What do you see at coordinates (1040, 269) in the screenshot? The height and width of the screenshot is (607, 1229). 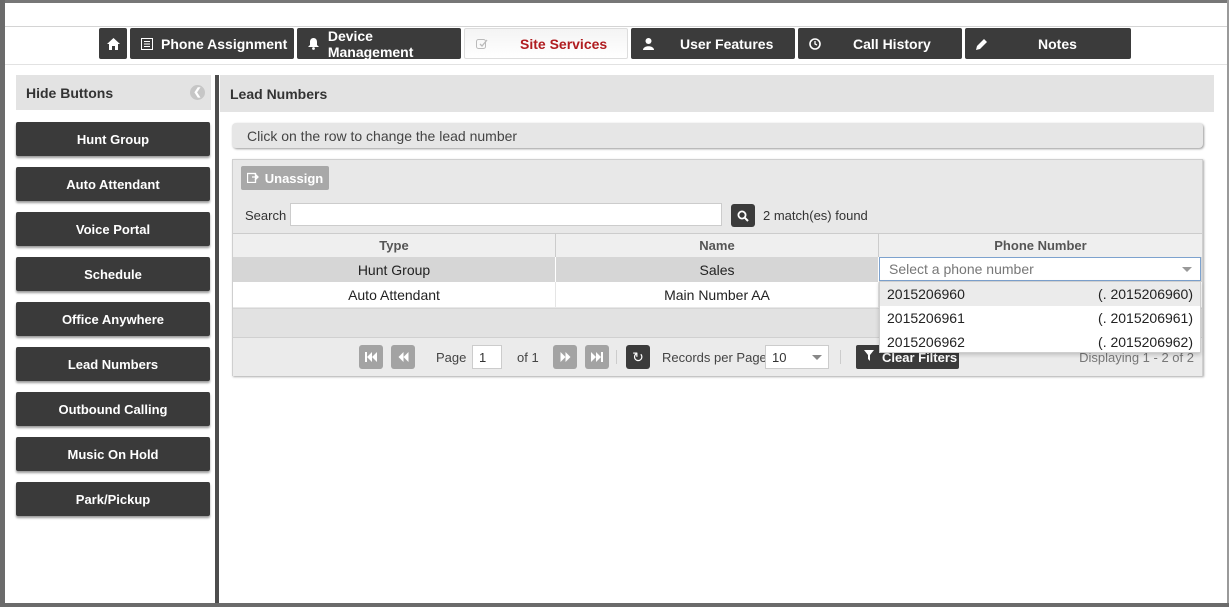 I see `phone-number-select: Select a phone number` at bounding box center [1040, 269].